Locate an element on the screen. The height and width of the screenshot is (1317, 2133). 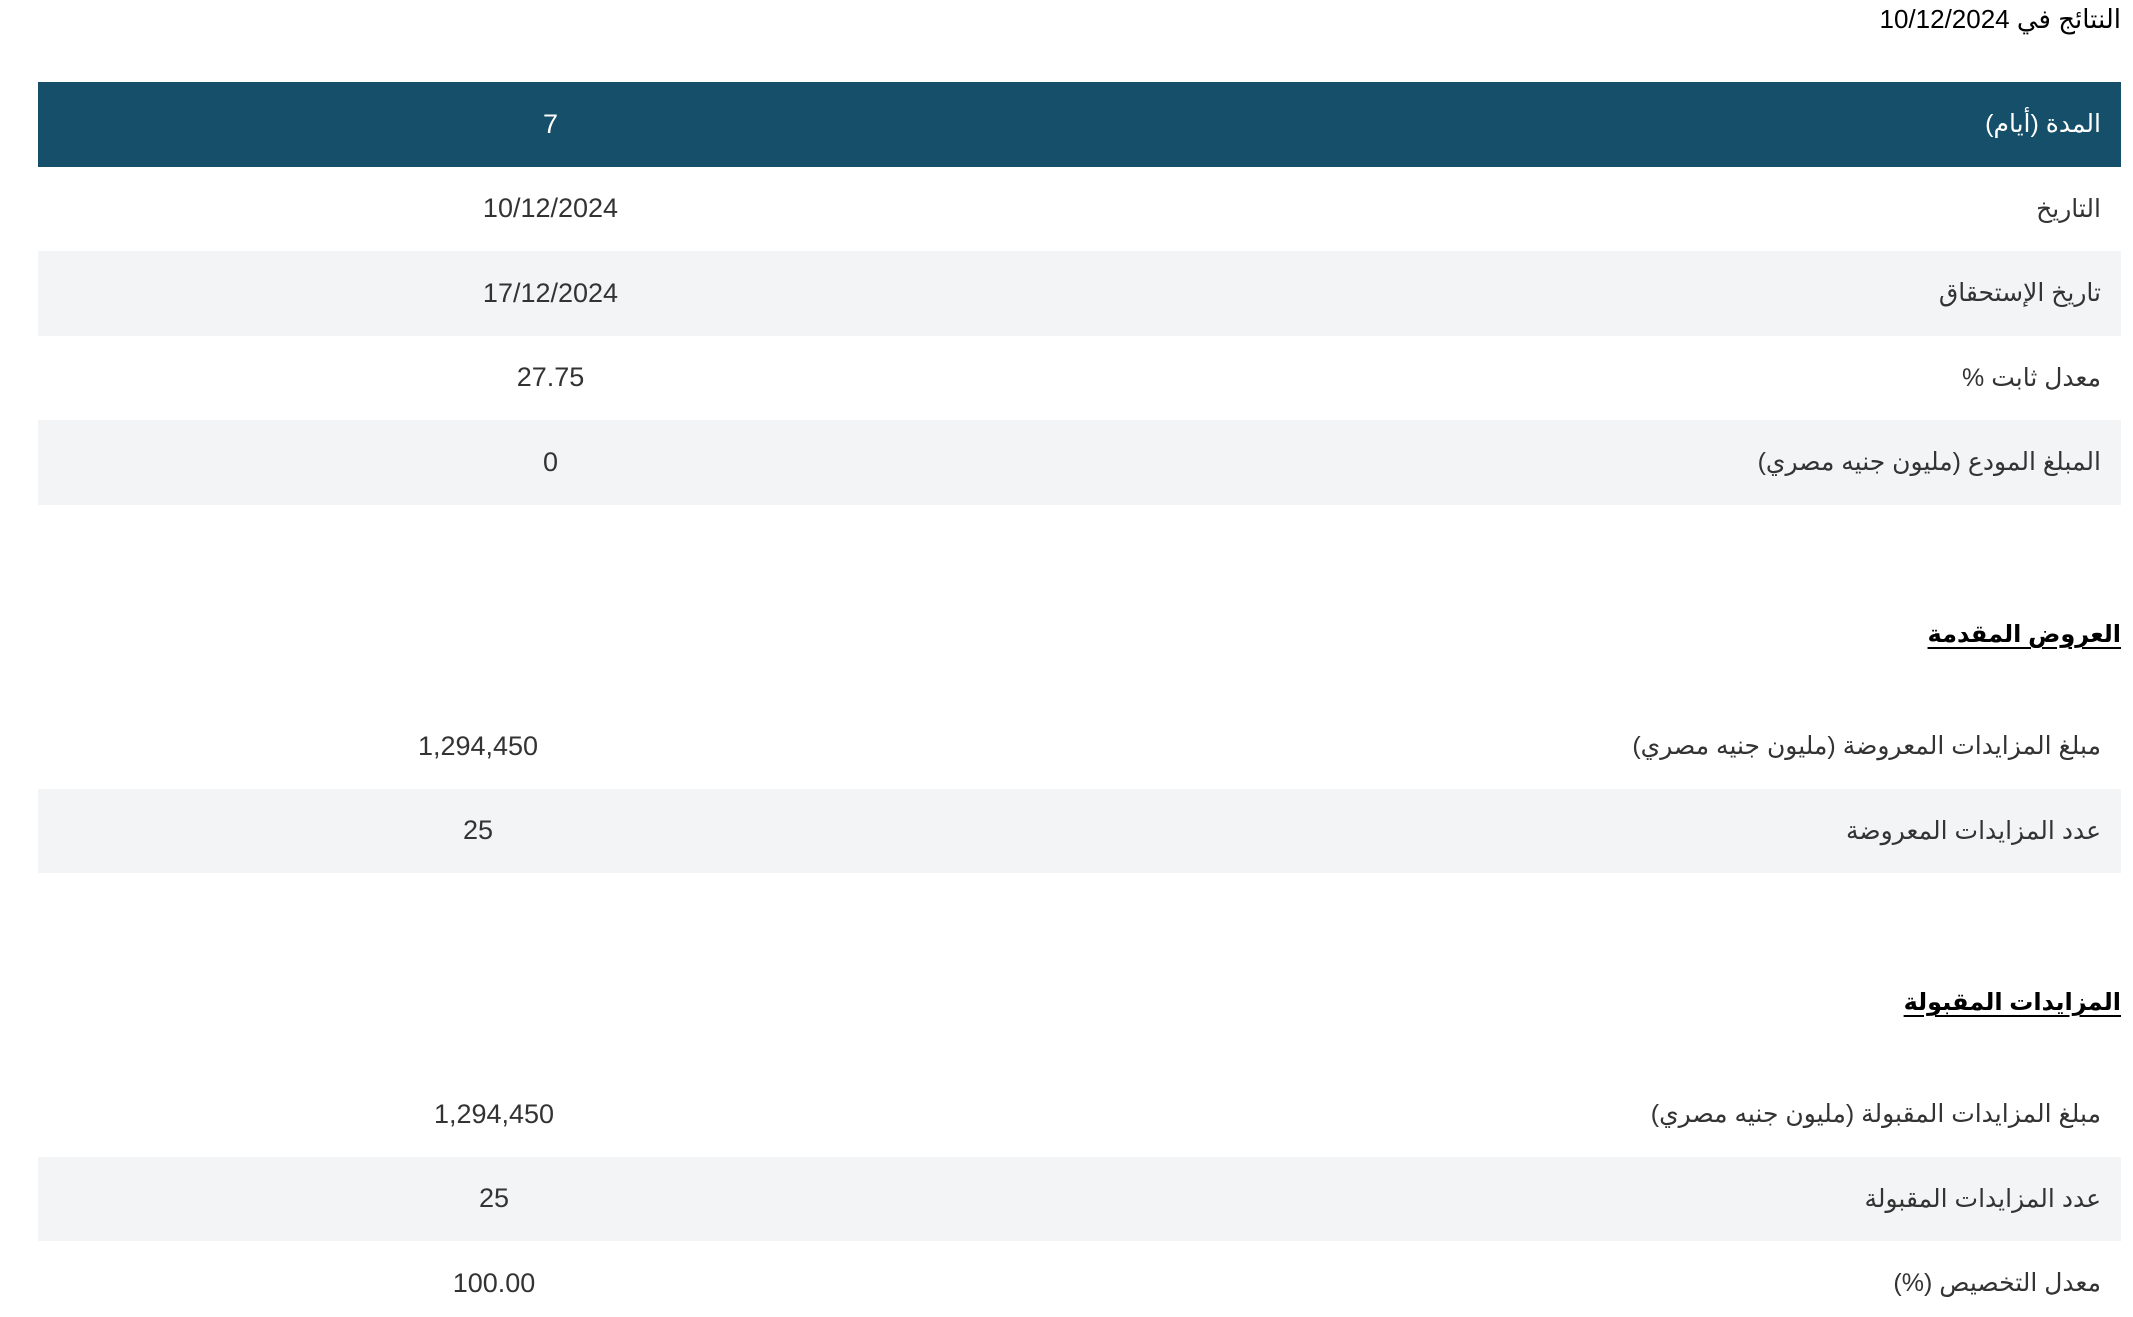
date-value: 10/12/2024 is located at coordinates (550, 208).